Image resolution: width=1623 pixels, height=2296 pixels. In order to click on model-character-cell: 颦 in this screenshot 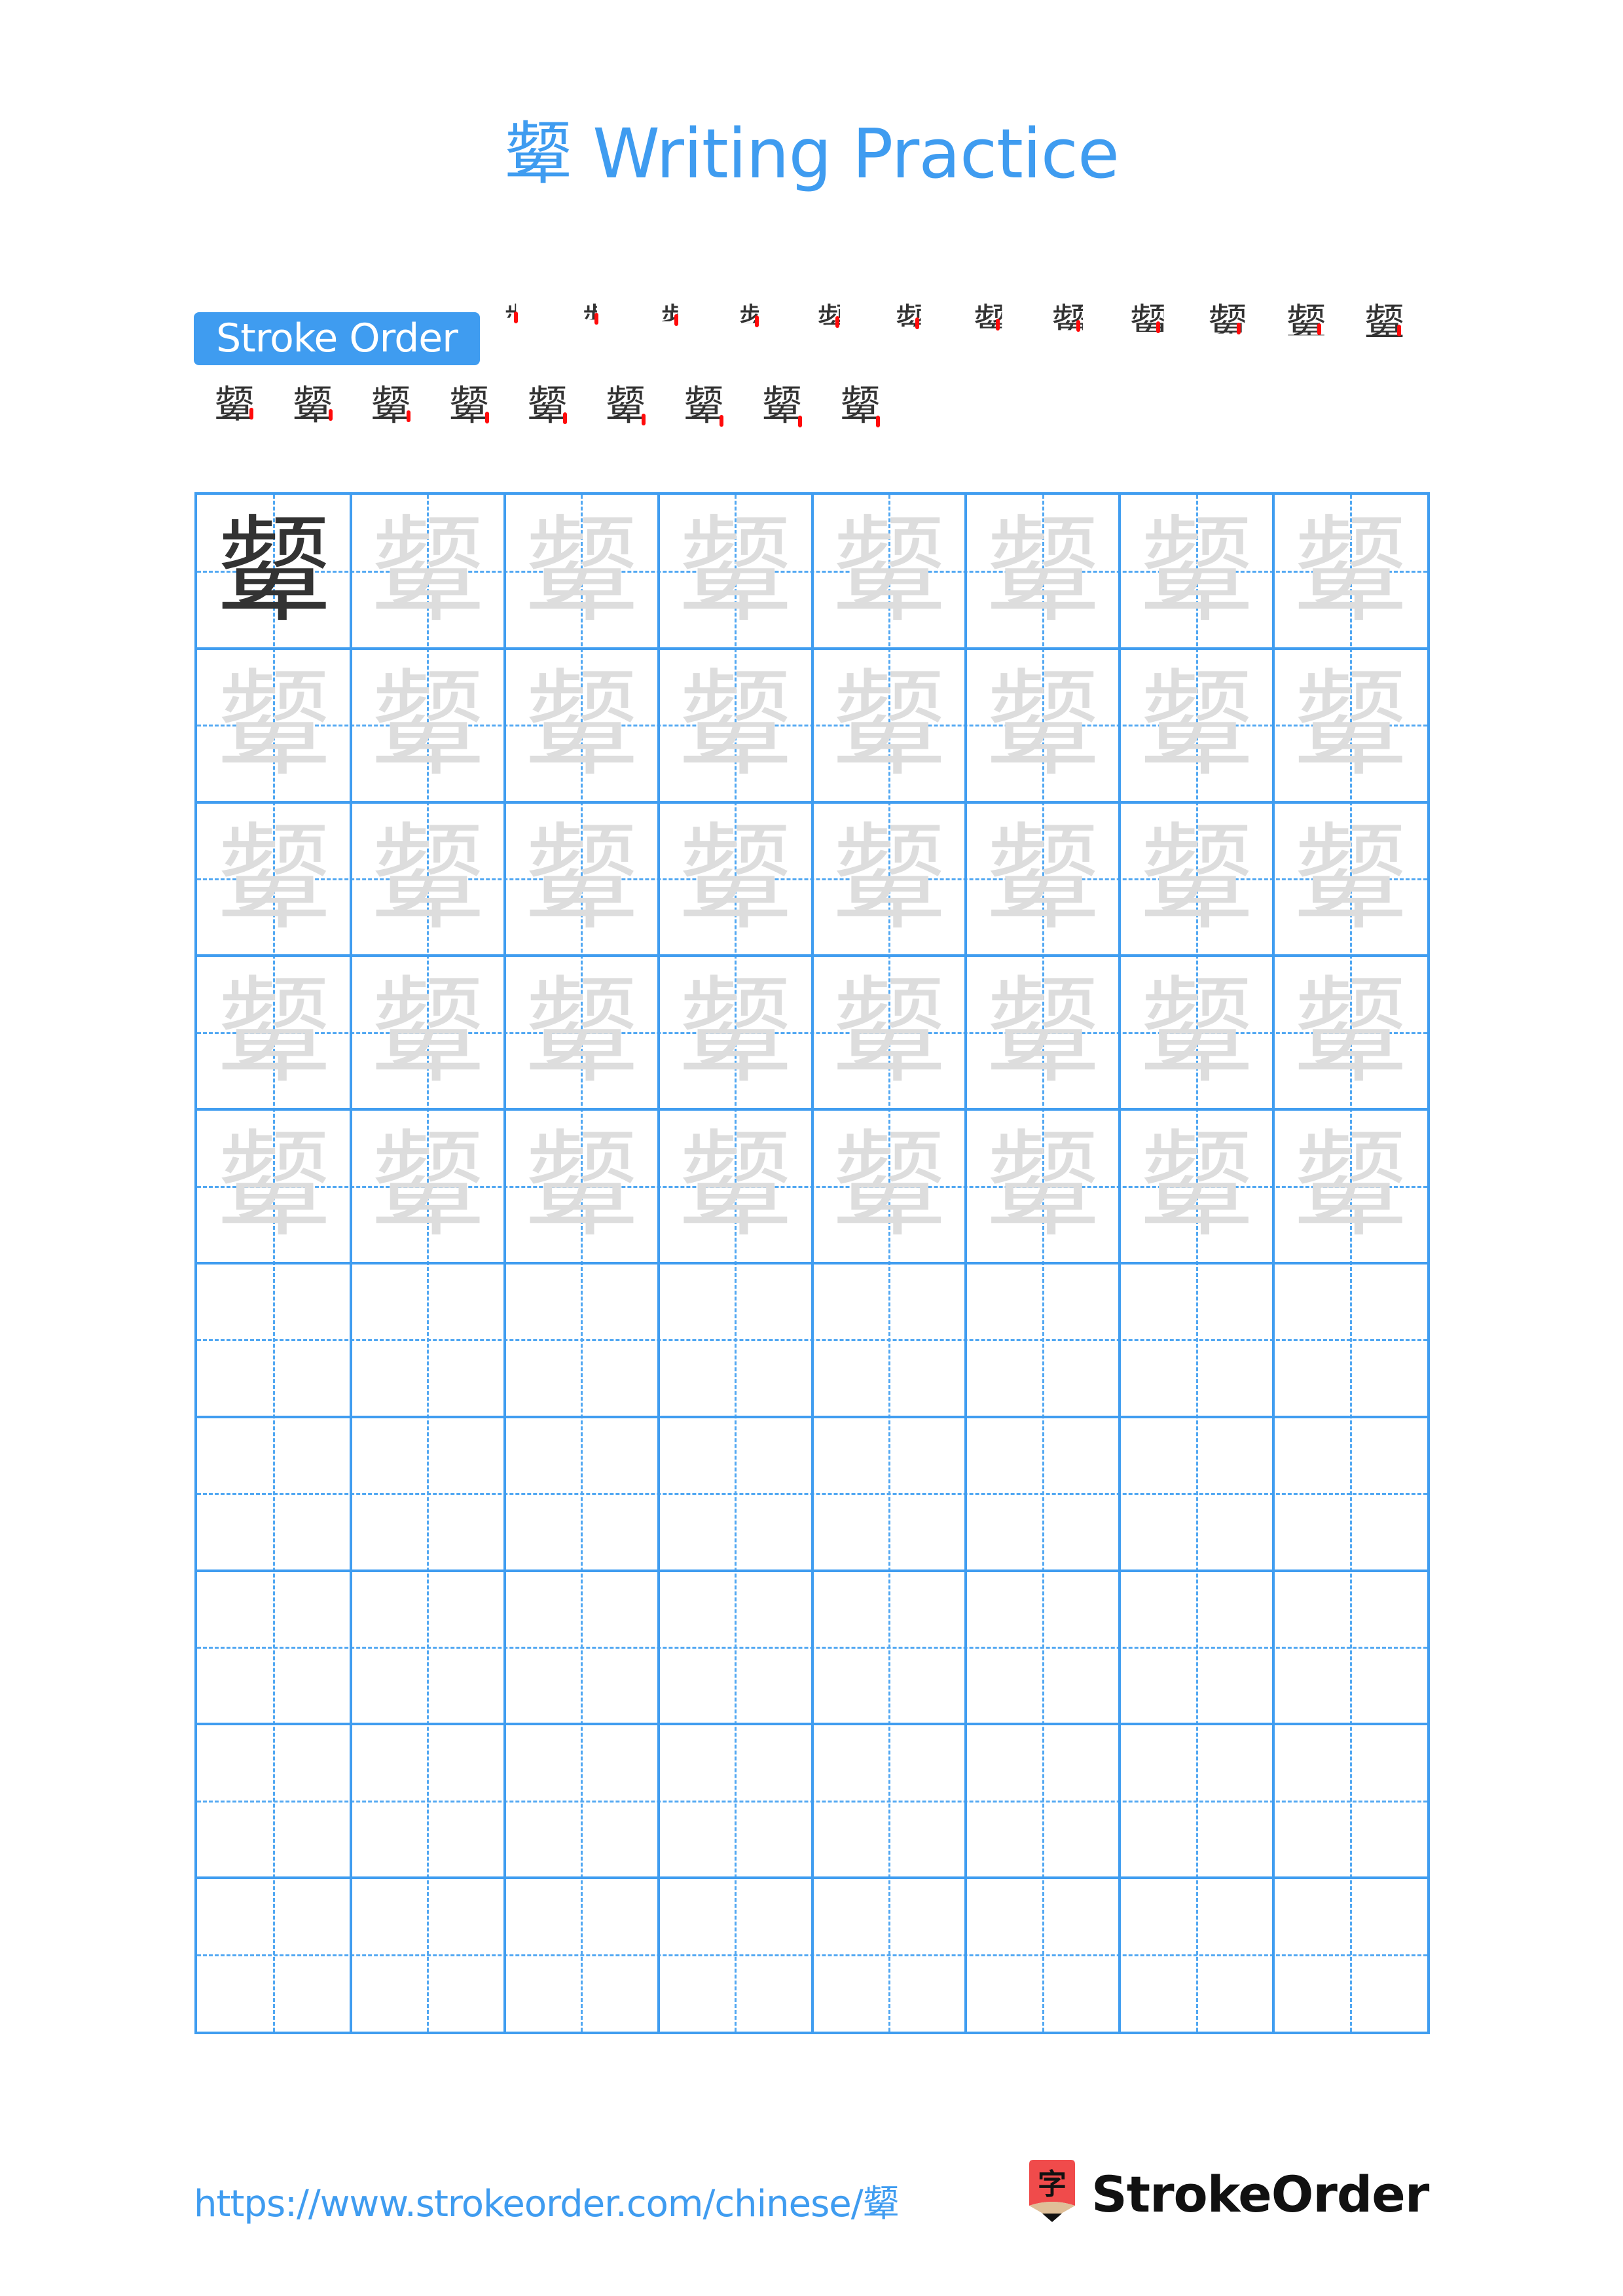, I will do `click(274, 572)`.